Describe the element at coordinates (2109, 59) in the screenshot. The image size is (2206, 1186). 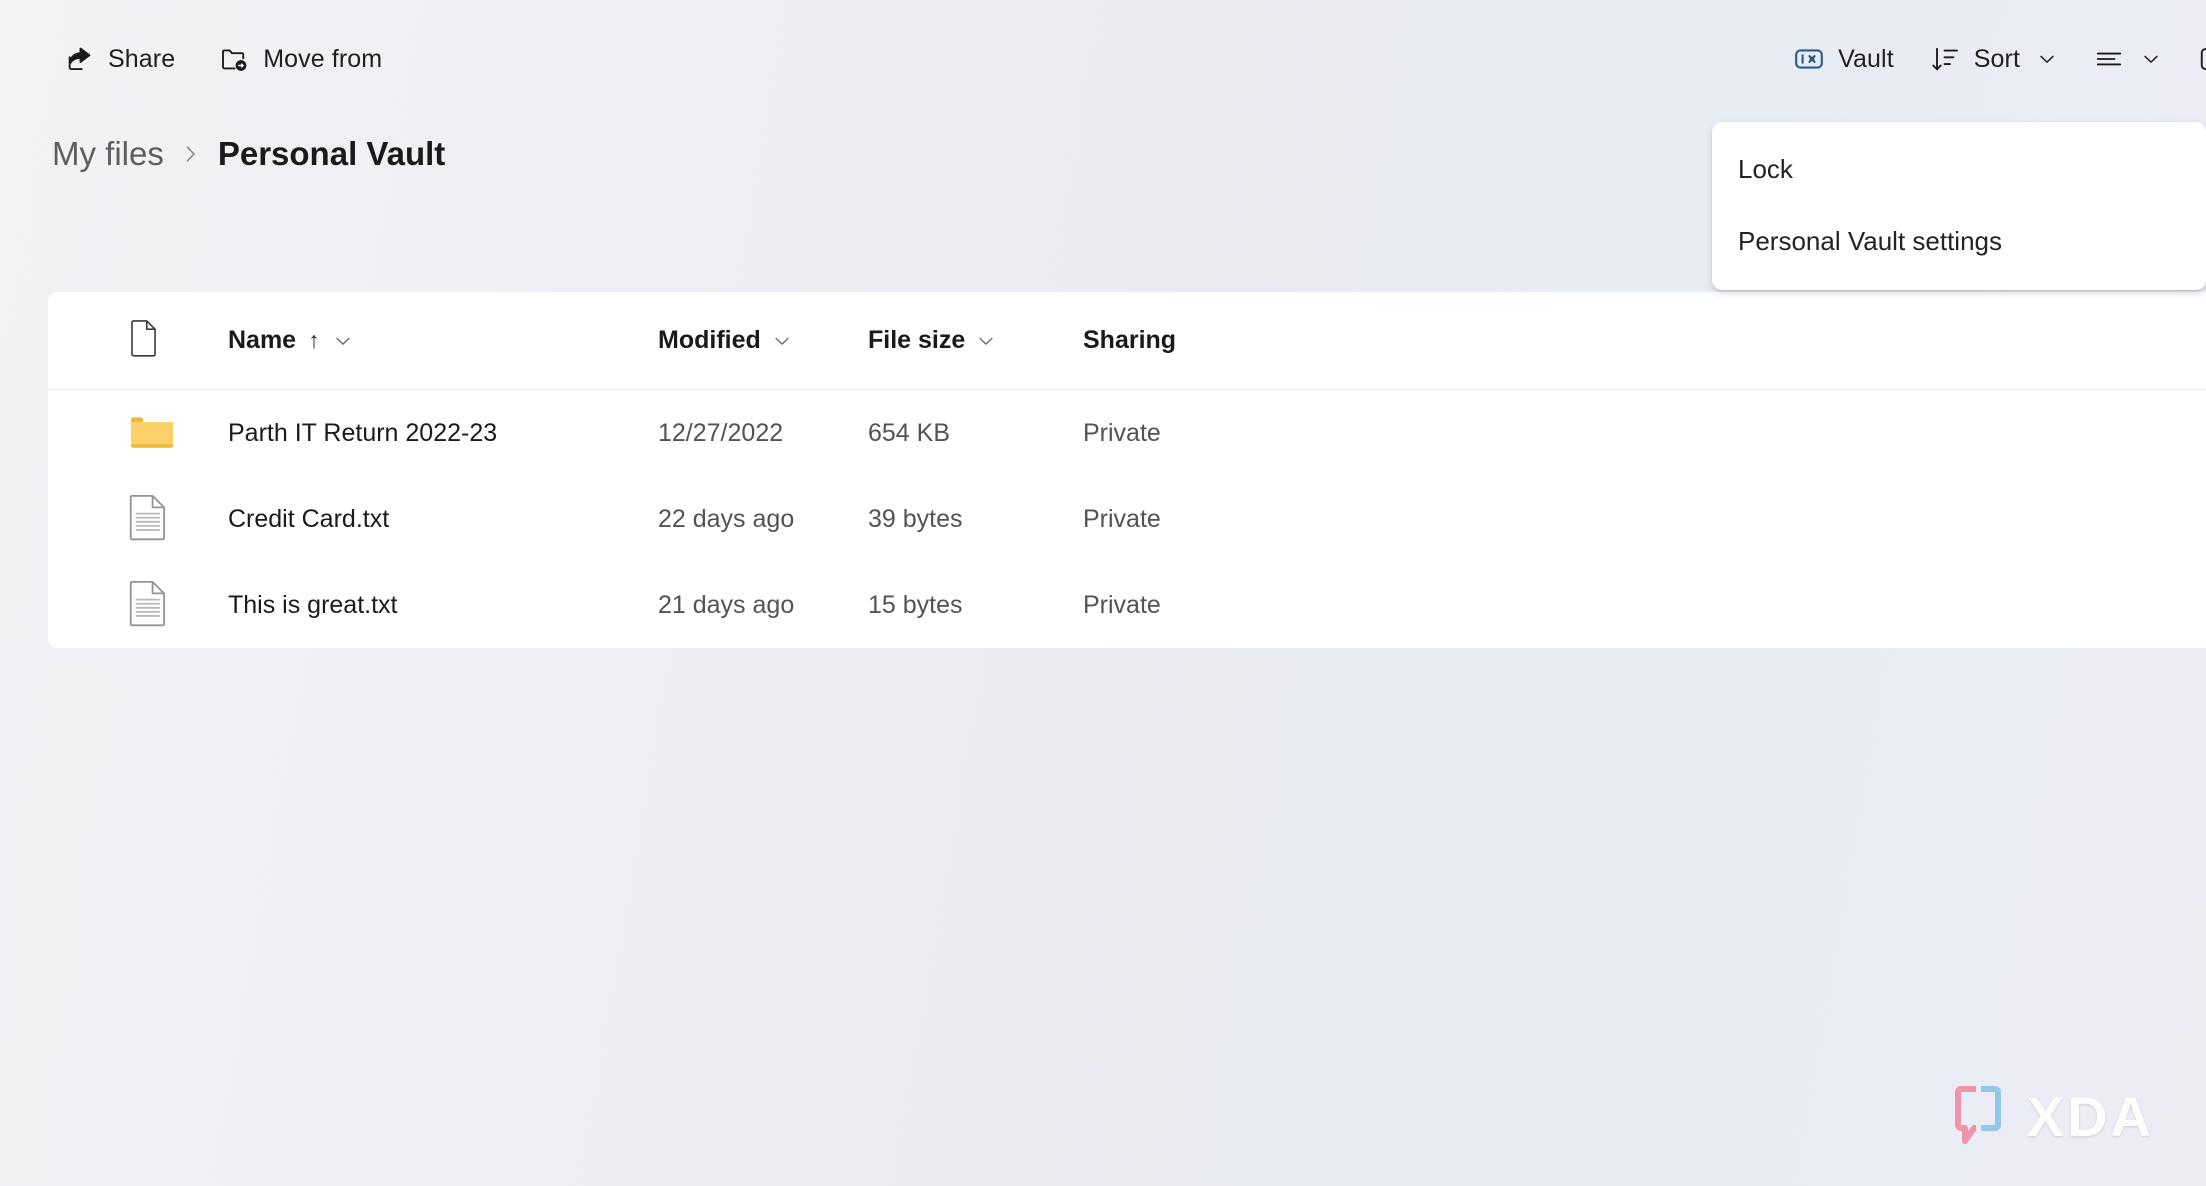
I see `view-list-icon` at that location.